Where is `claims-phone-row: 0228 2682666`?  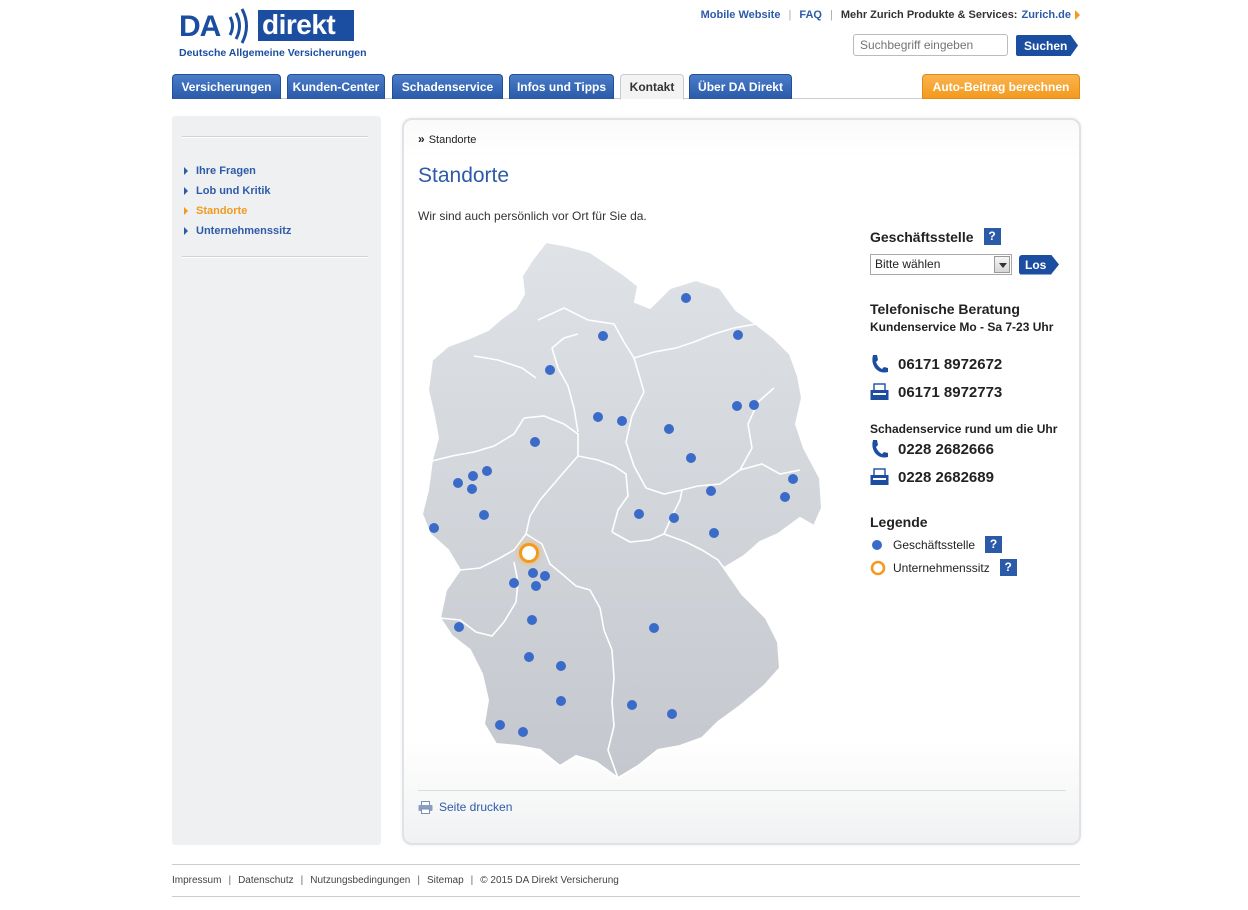
claims-phone-row: 0228 2682666 is located at coordinates (932, 449).